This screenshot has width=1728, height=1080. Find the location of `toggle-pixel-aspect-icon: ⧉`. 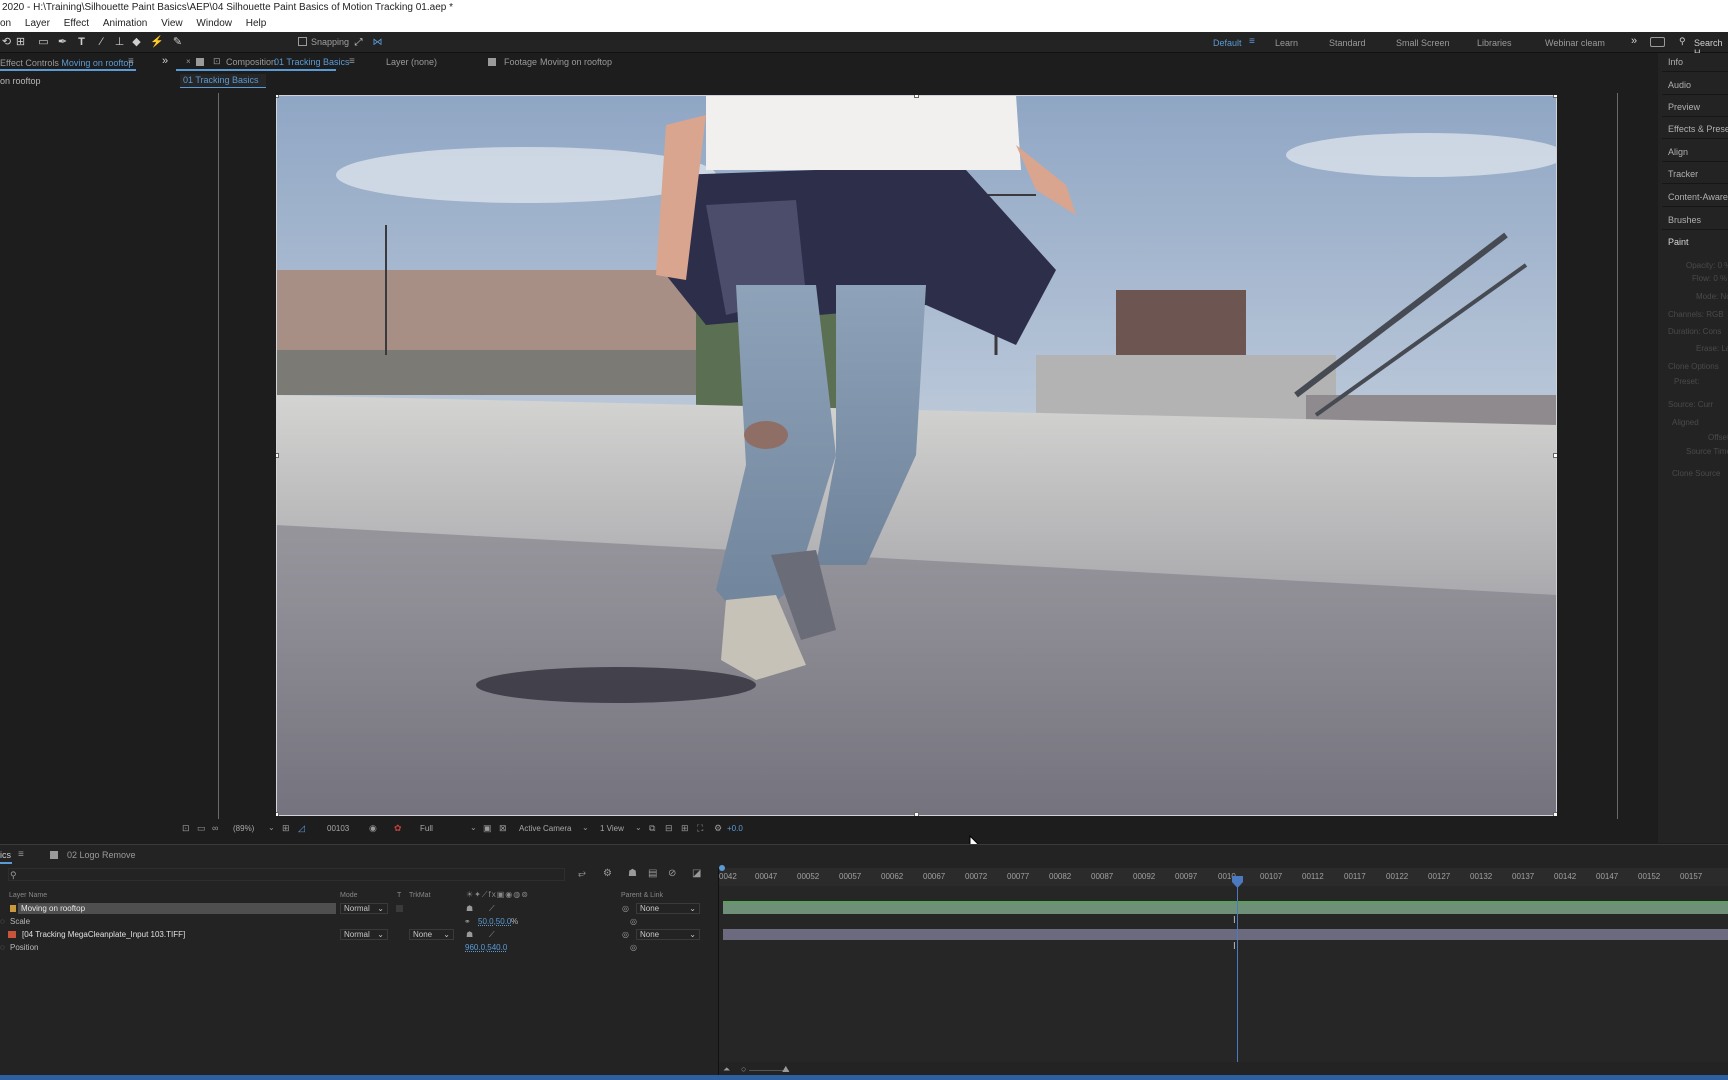

toggle-pixel-aspect-icon: ⧉ is located at coordinates (652, 828).